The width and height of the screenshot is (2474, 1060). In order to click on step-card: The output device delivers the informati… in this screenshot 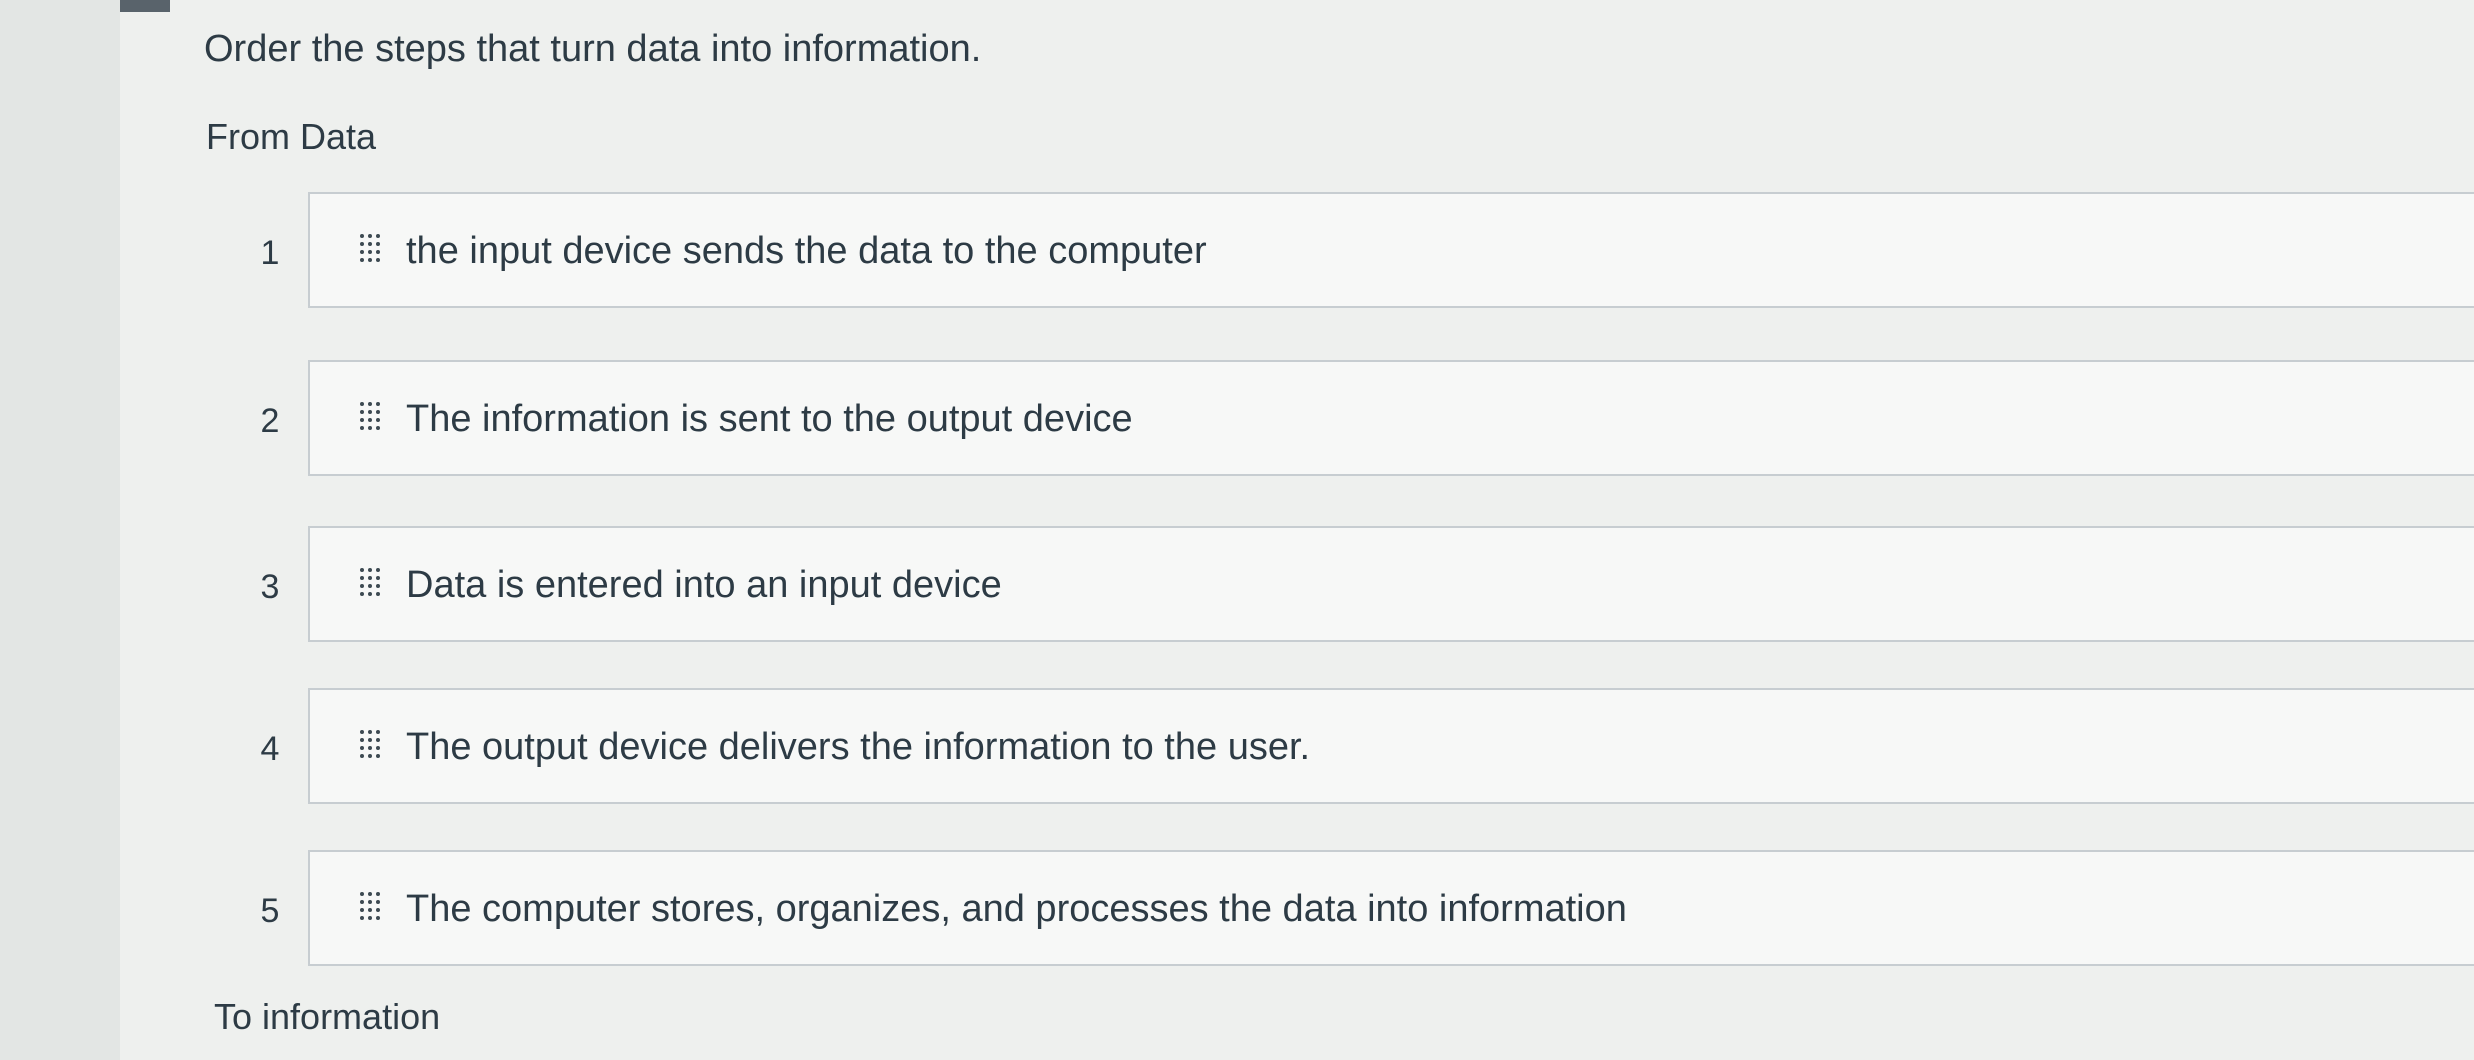, I will do `click(1391, 746)`.